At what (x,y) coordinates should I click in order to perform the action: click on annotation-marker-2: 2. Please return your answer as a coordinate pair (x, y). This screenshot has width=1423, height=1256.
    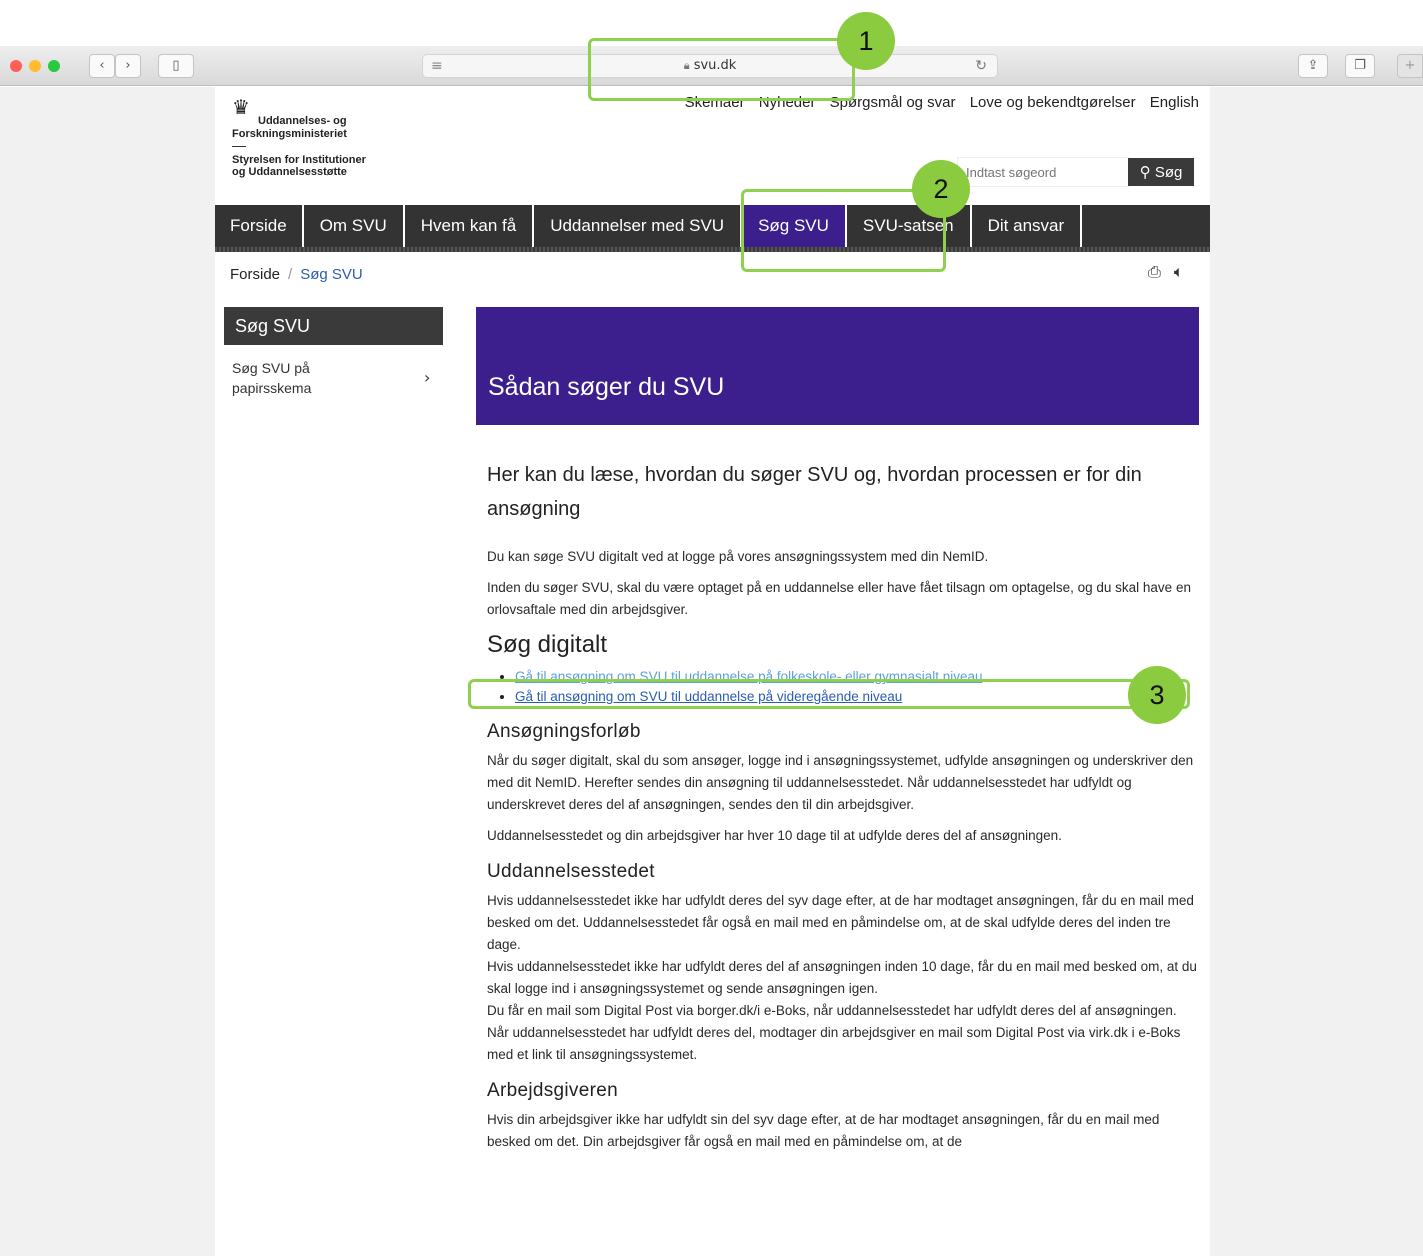
    Looking at the image, I should click on (941, 189).